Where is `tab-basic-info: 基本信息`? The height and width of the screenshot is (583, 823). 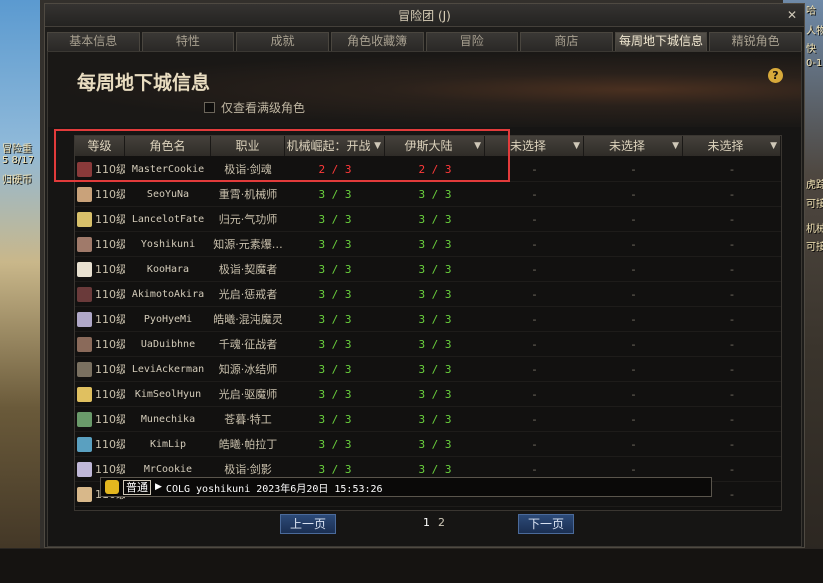 tab-basic-info: 基本信息 is located at coordinates (93, 41).